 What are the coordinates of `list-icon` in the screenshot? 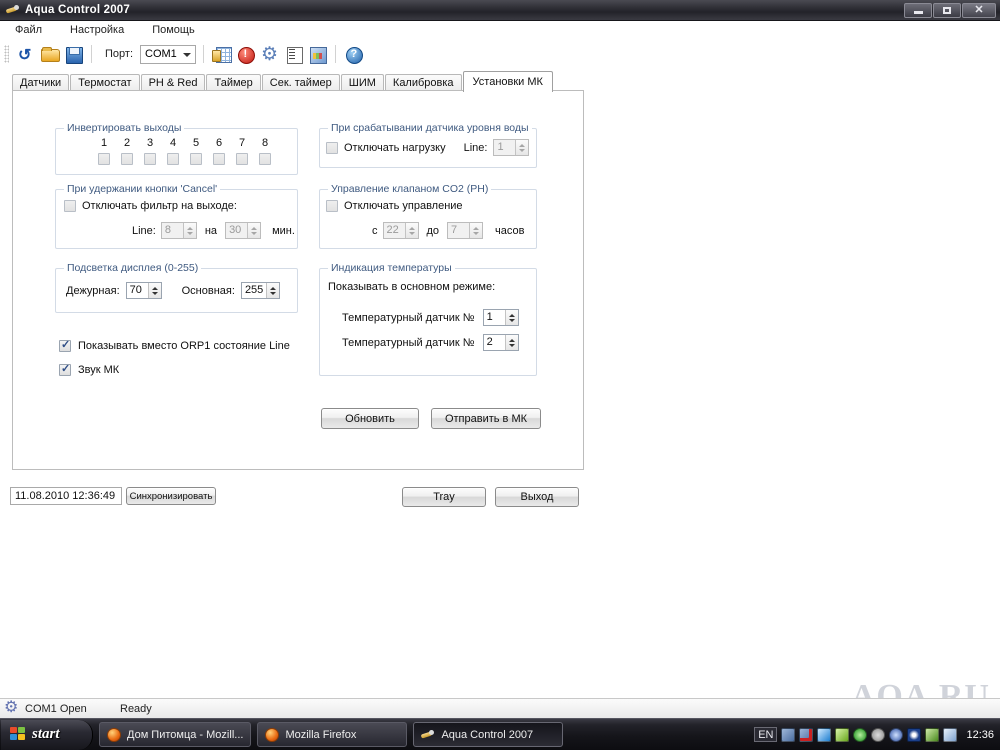 It's located at (293, 54).